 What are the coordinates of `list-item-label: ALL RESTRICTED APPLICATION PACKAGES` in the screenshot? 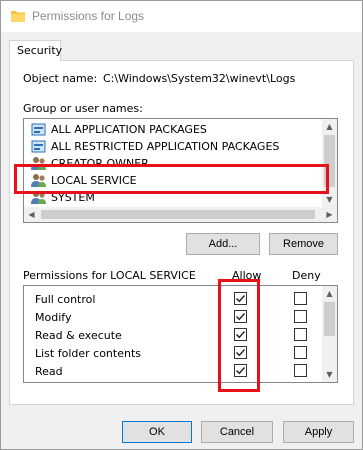 It's located at (165, 146).